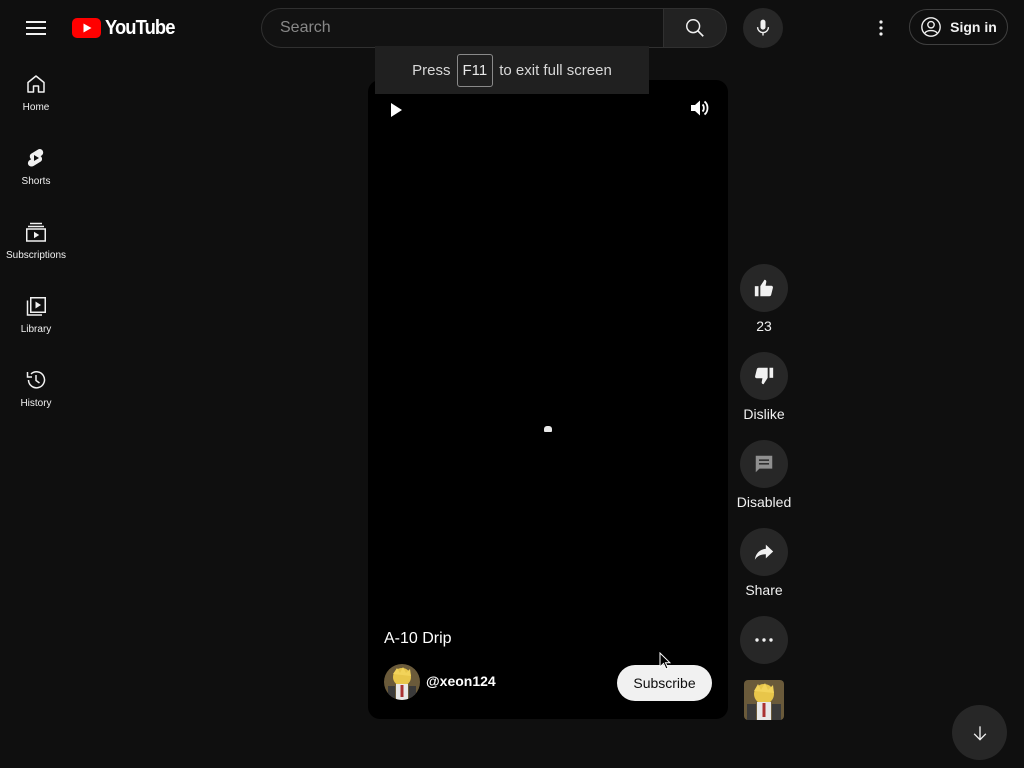 The height and width of the screenshot is (768, 1024). I want to click on sidebar-item-label: Home, so click(36, 107).